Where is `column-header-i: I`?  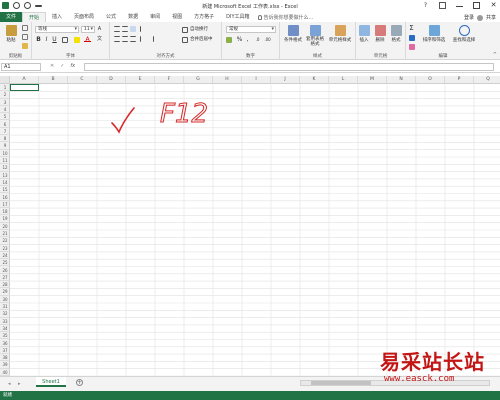 column-header-i: I is located at coordinates (256, 80).